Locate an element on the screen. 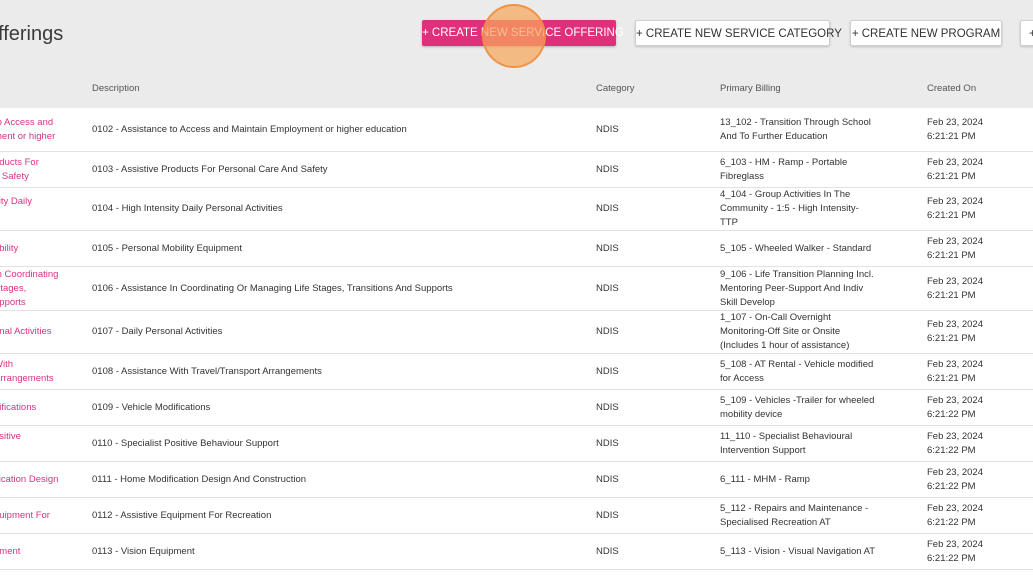 The width and height of the screenshot is (1033, 576). billing-line: TTP is located at coordinates (729, 222).